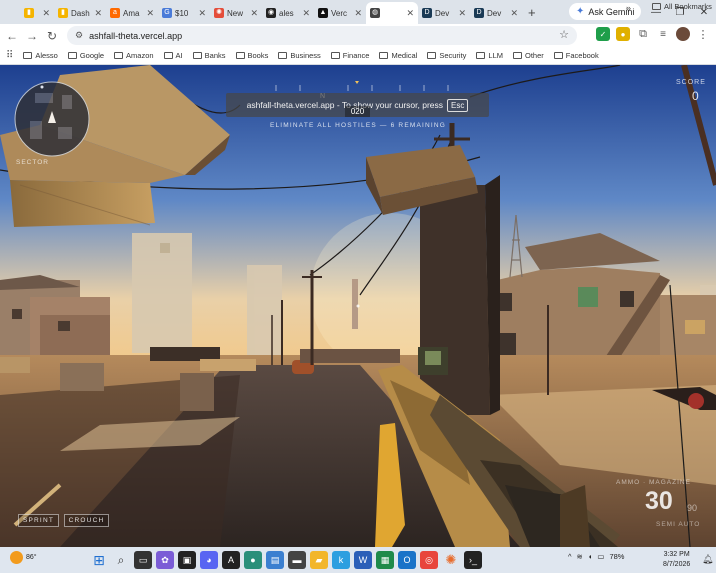  Describe the element at coordinates (528, 55) in the screenshot. I see `bookmark-folder: Other` at that location.